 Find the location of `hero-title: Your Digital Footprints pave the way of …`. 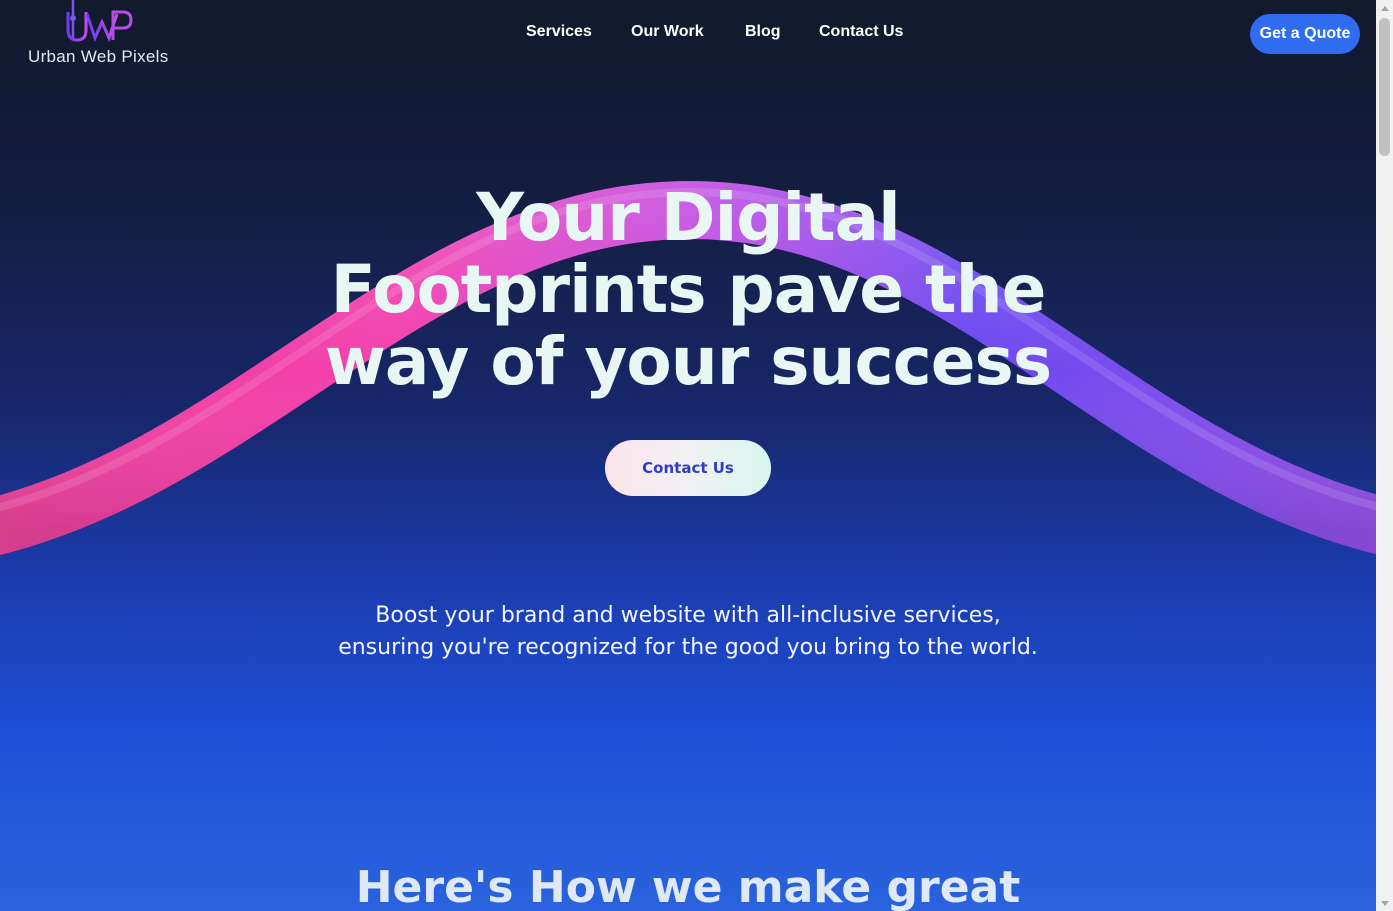

hero-title: Your Digital Footprints pave the way of … is located at coordinates (688, 290).